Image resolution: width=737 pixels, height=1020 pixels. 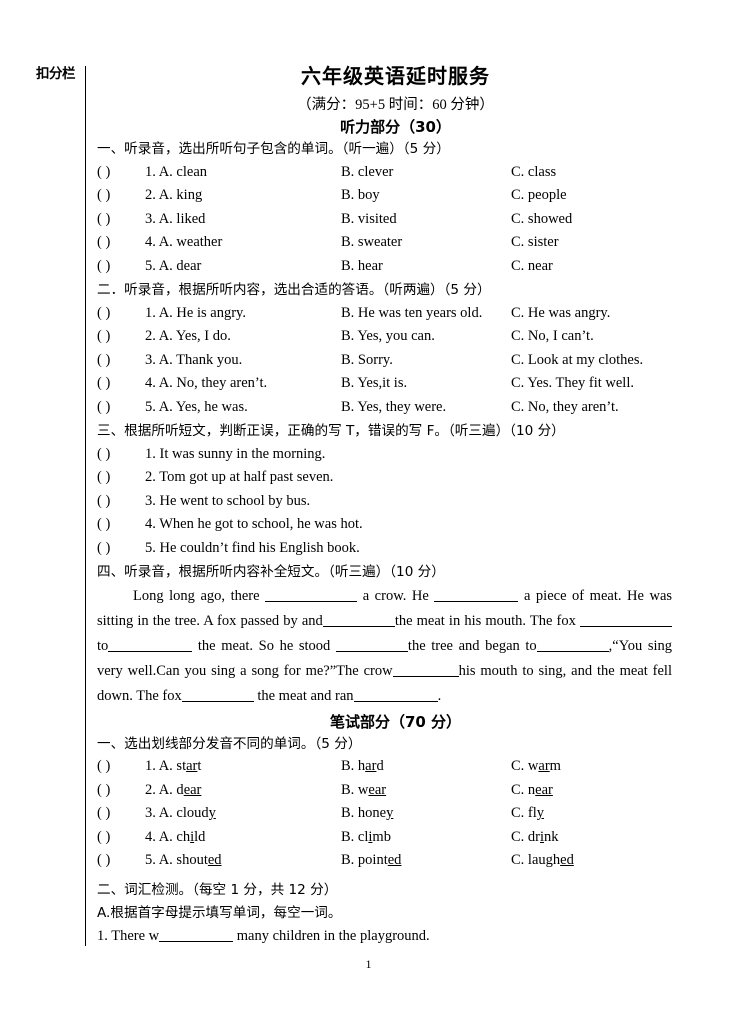 I want to click on option-c: C. No, they aren’t., so click(x=591, y=407).